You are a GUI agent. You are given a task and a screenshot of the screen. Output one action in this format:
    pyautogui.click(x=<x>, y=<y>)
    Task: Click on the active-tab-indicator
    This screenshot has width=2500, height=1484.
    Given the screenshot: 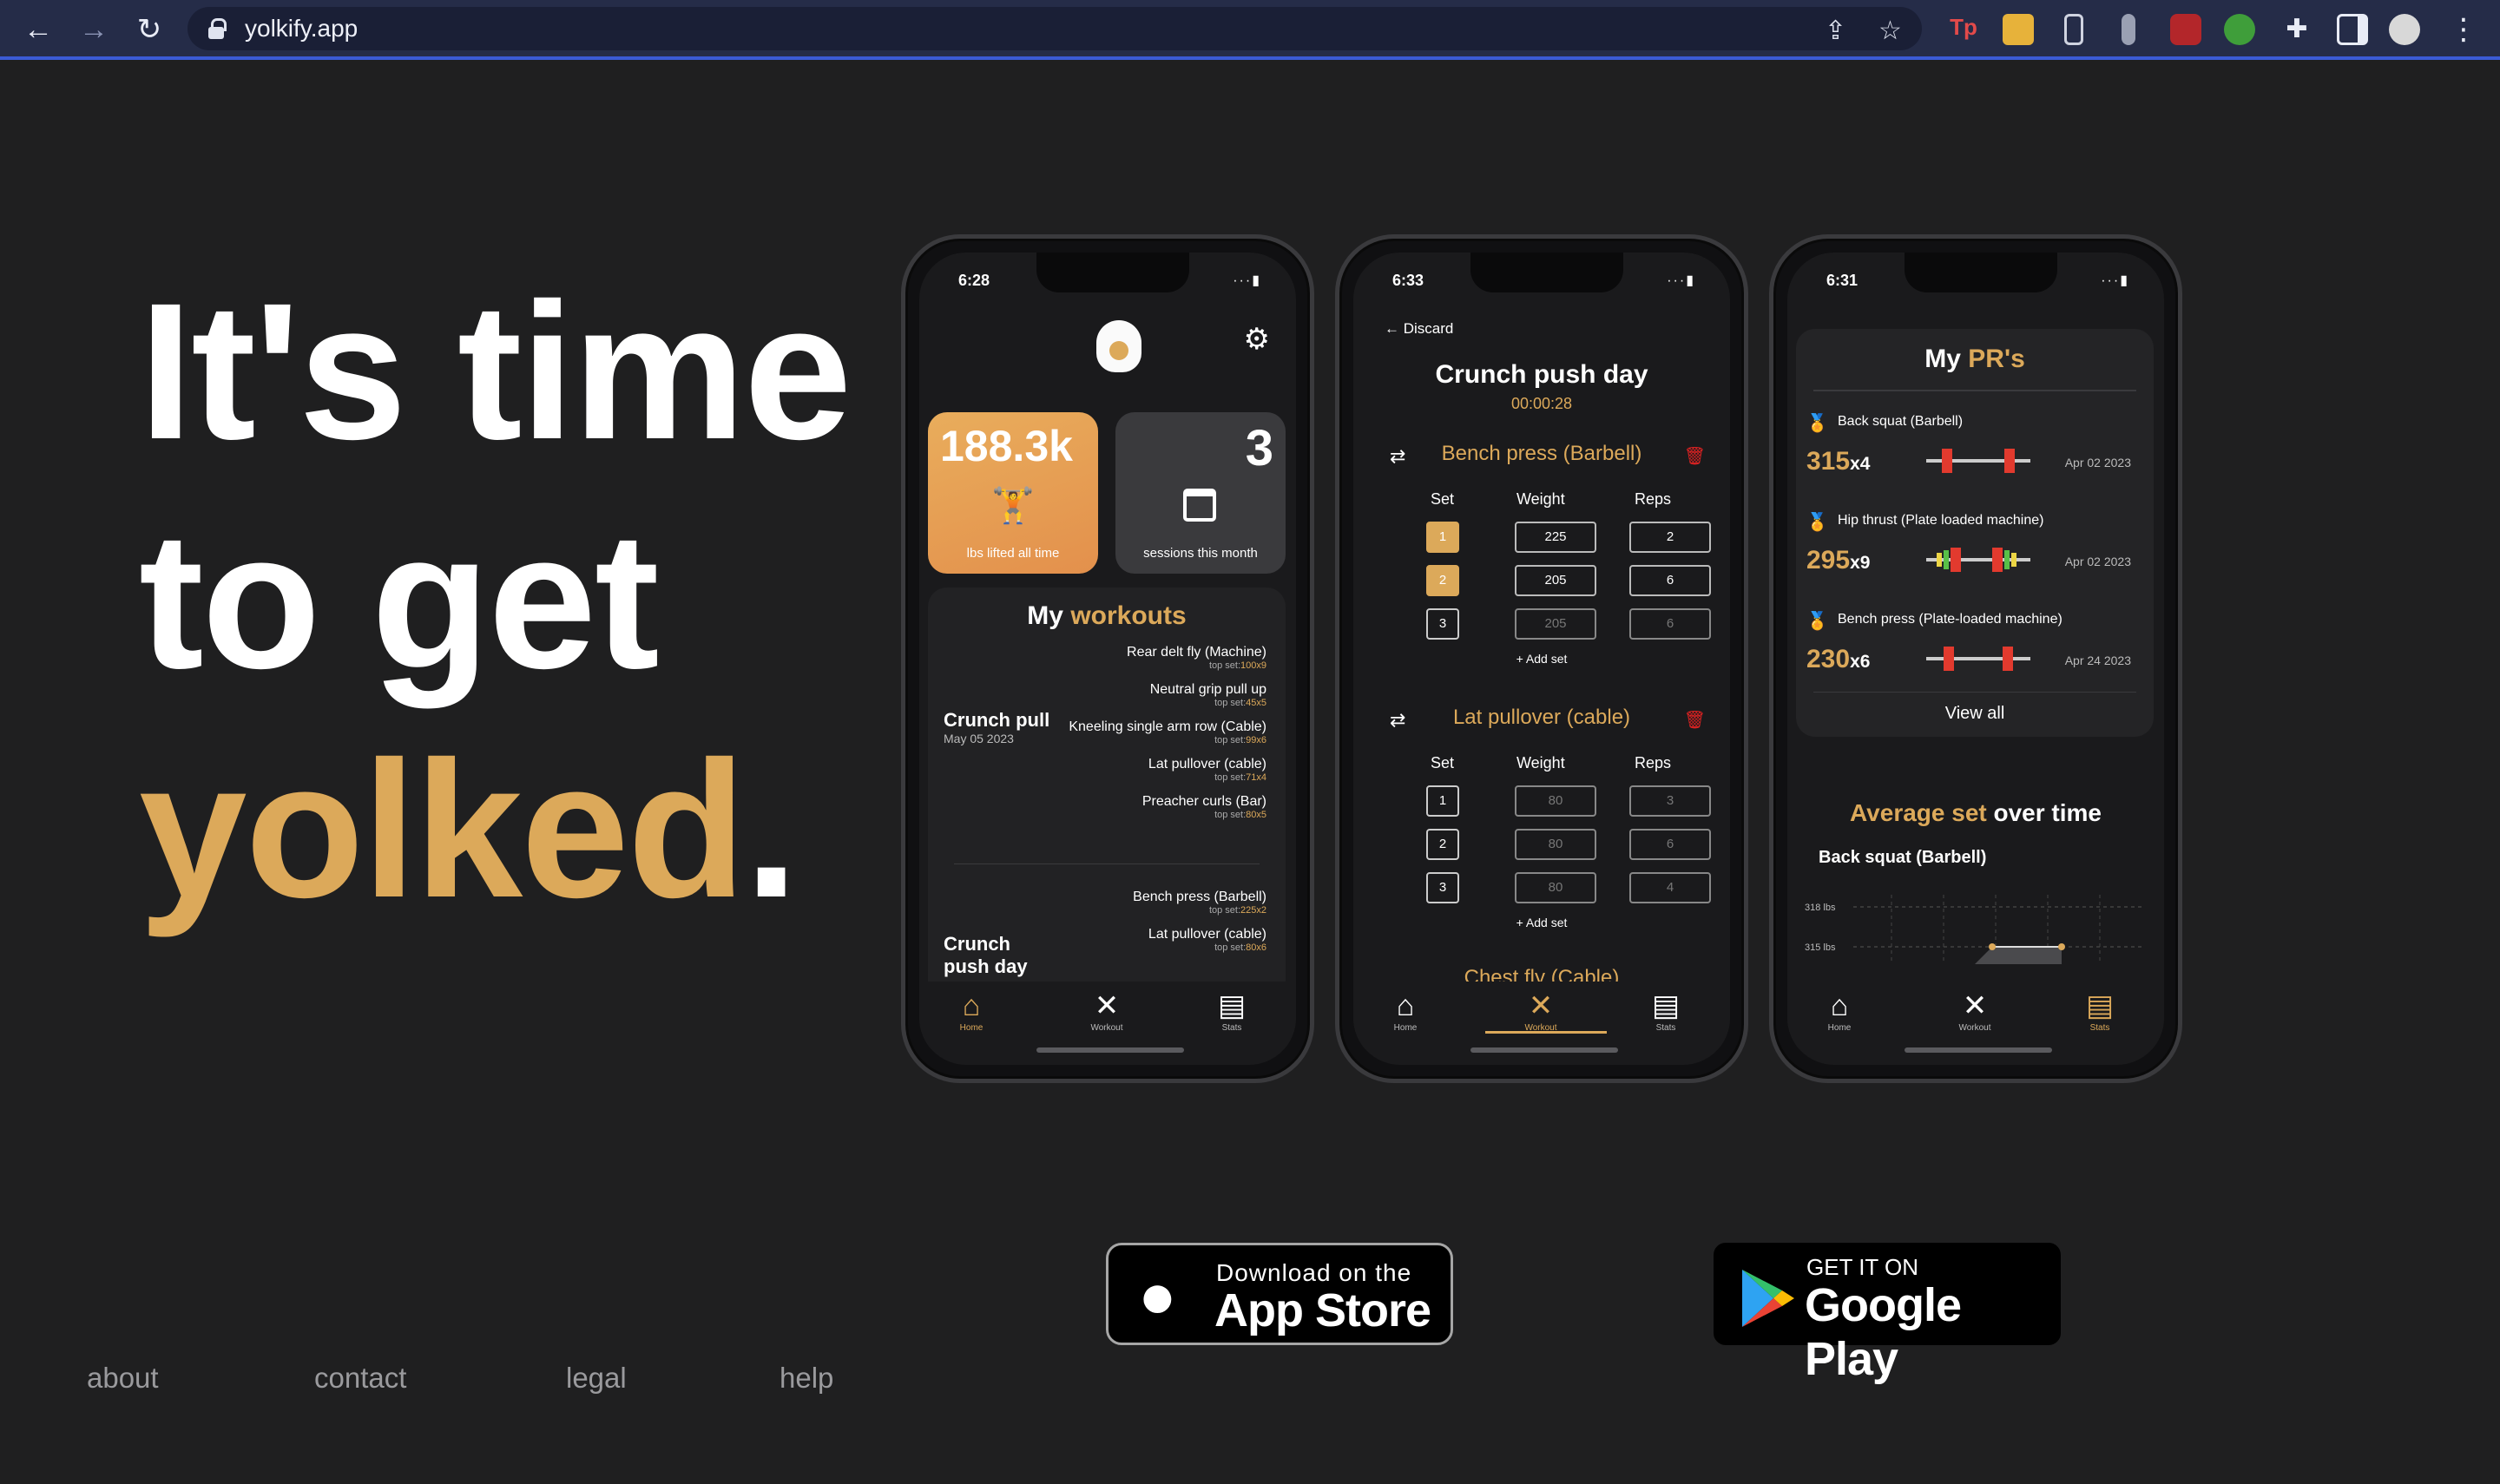 What is the action you would take?
    pyautogui.click(x=1546, y=1032)
    